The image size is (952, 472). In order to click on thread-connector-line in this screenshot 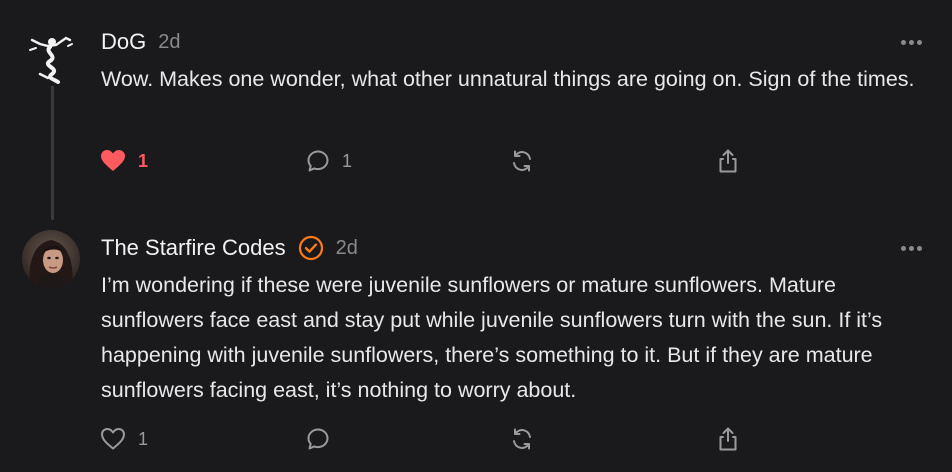, I will do `click(52, 145)`.